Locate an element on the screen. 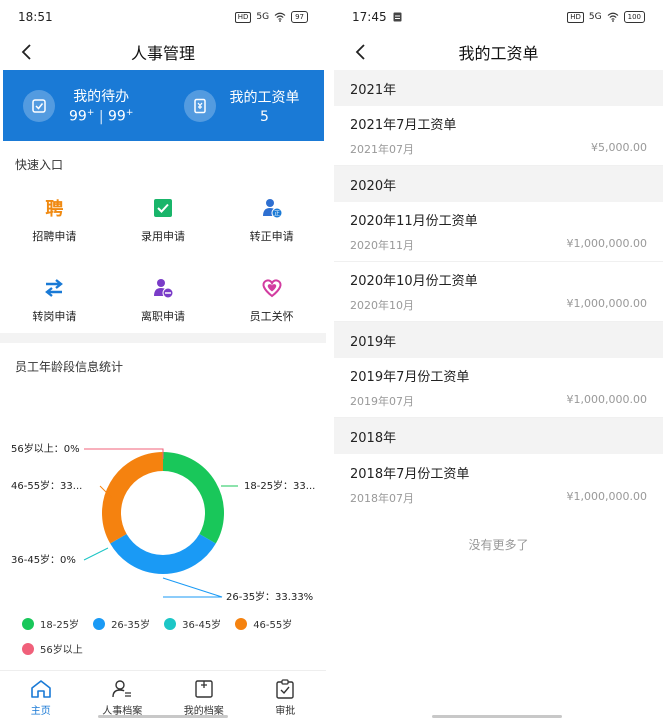  regularize-apply-button: 正 转正申请 is located at coordinates (271, 220).